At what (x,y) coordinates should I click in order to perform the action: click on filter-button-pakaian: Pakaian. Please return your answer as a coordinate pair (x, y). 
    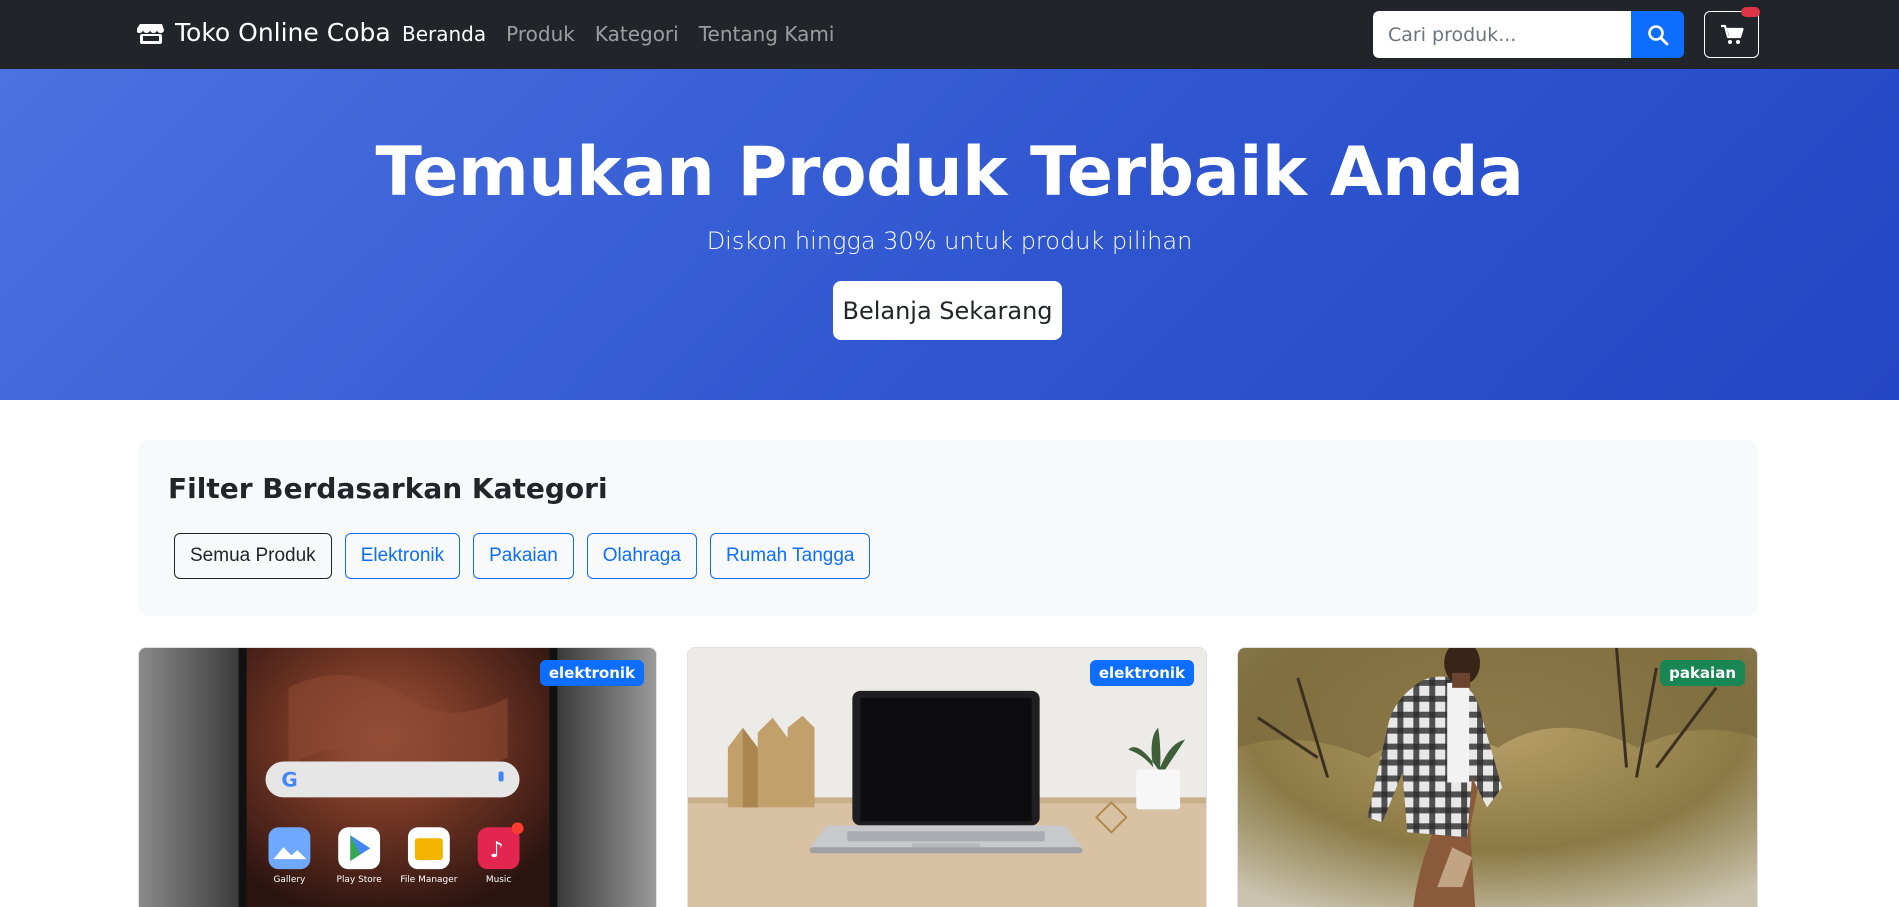
    Looking at the image, I should click on (523, 556).